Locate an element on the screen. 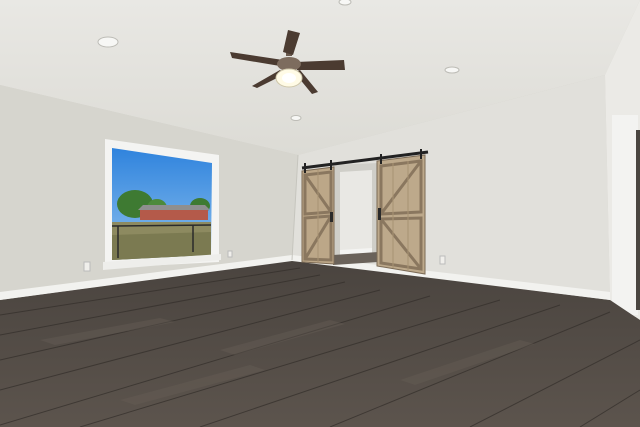  picture-window is located at coordinates (162, 204).